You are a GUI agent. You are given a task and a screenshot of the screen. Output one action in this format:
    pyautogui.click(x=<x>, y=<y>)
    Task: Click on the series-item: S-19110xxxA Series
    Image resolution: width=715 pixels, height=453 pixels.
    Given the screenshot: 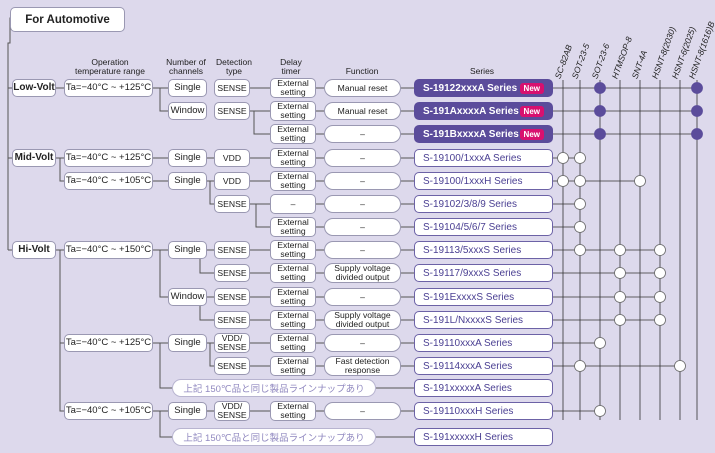 What is the action you would take?
    pyautogui.click(x=483, y=343)
    